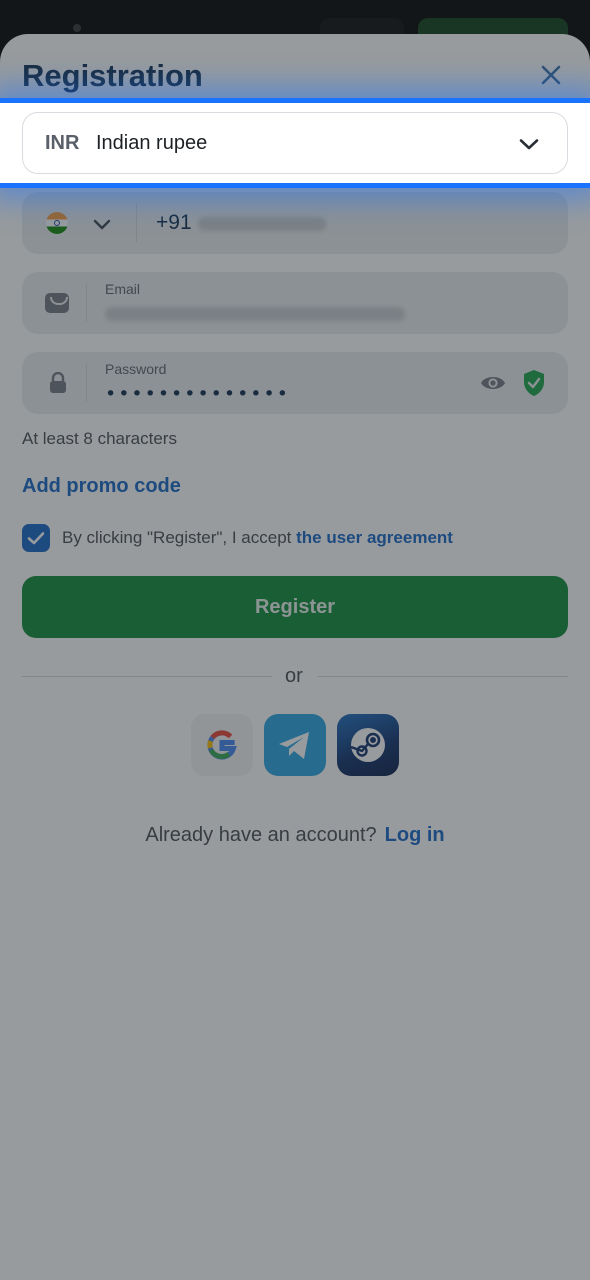  Describe the element at coordinates (152, 143) in the screenshot. I see `currency-name: Indian rupee` at that location.